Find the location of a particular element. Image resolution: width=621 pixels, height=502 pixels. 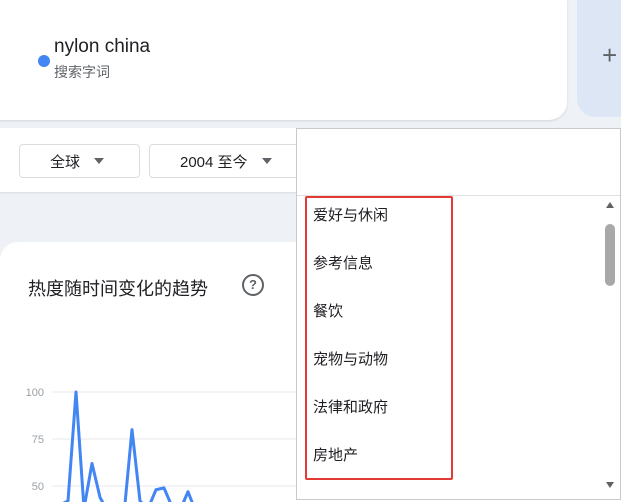

time-filter-button: 2004 至今 is located at coordinates (224, 161).